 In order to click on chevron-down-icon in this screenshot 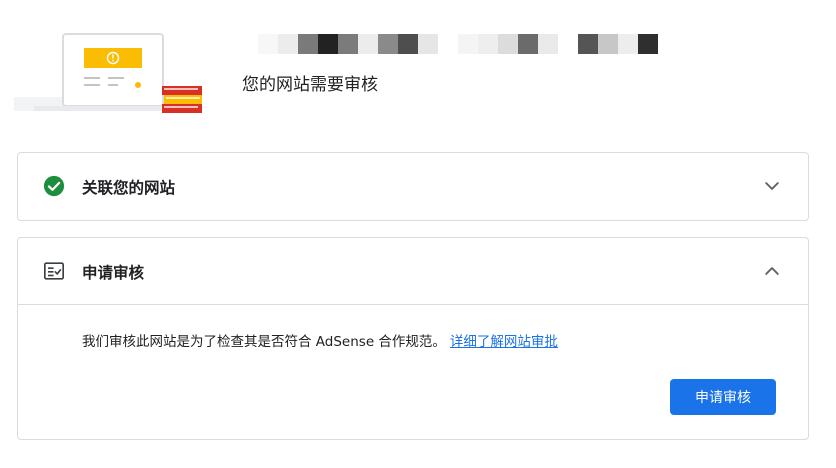, I will do `click(772, 186)`.